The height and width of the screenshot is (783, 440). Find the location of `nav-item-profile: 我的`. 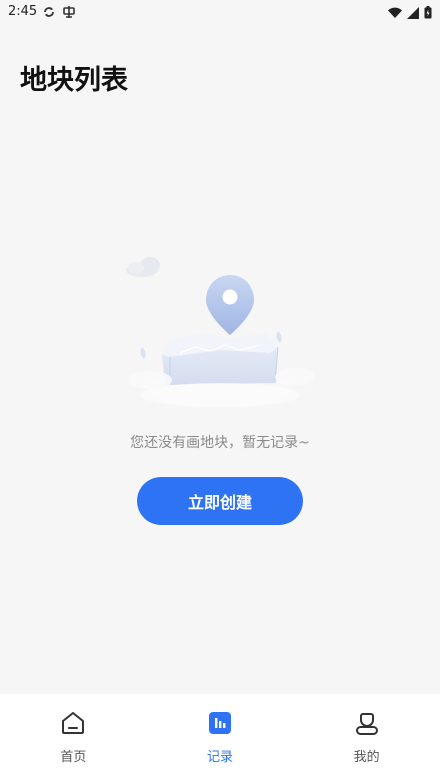

nav-item-profile: 我的 is located at coordinates (366, 738).